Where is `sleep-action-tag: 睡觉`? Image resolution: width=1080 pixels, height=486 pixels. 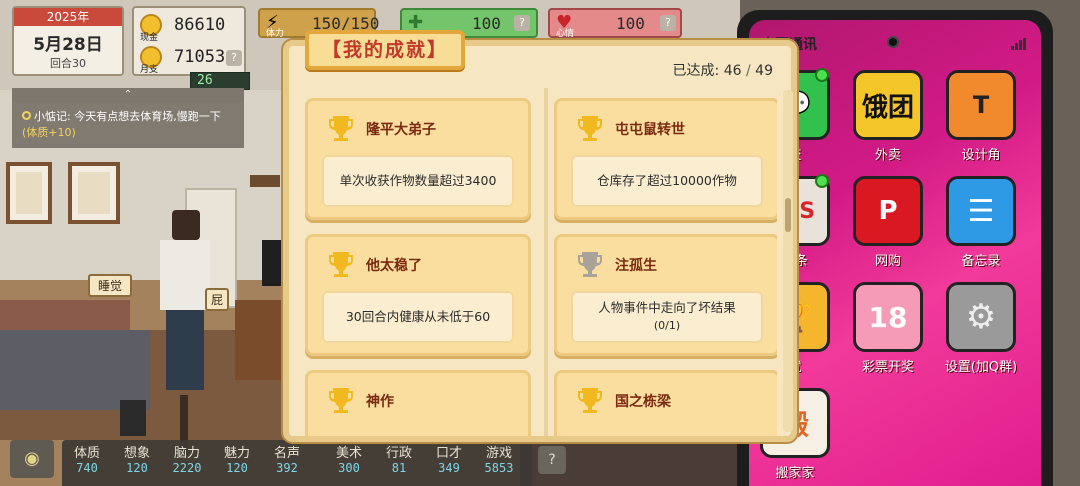
sleep-action-tag: 睡觉 is located at coordinates (110, 285).